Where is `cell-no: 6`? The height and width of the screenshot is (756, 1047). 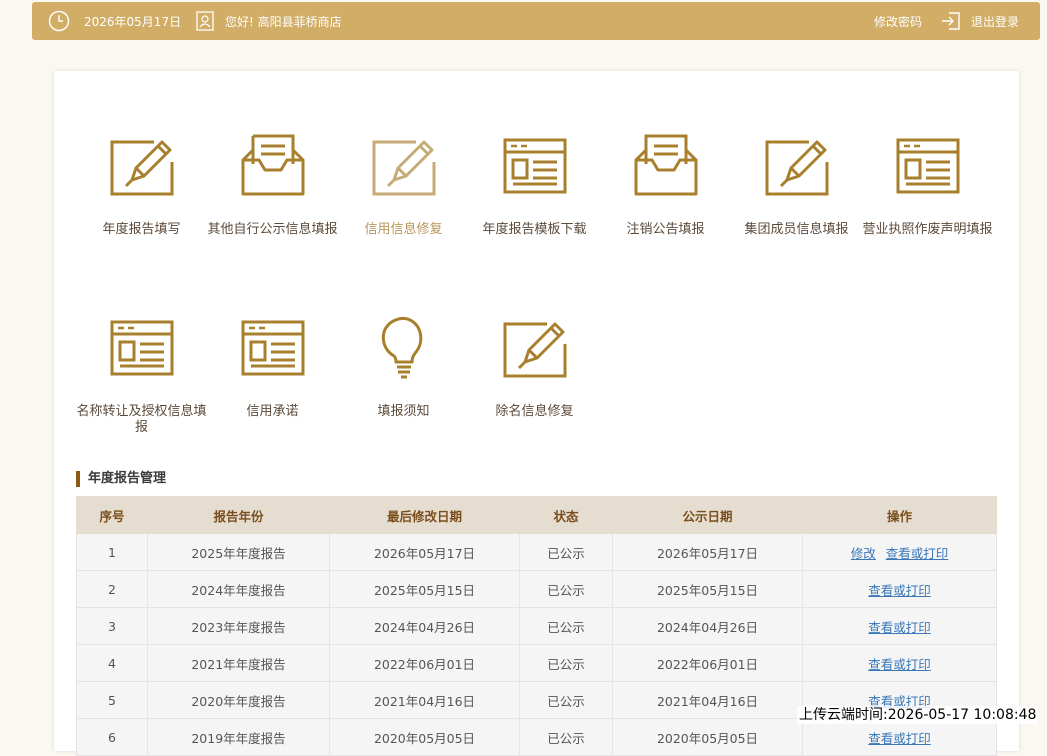 cell-no: 6 is located at coordinates (112, 737).